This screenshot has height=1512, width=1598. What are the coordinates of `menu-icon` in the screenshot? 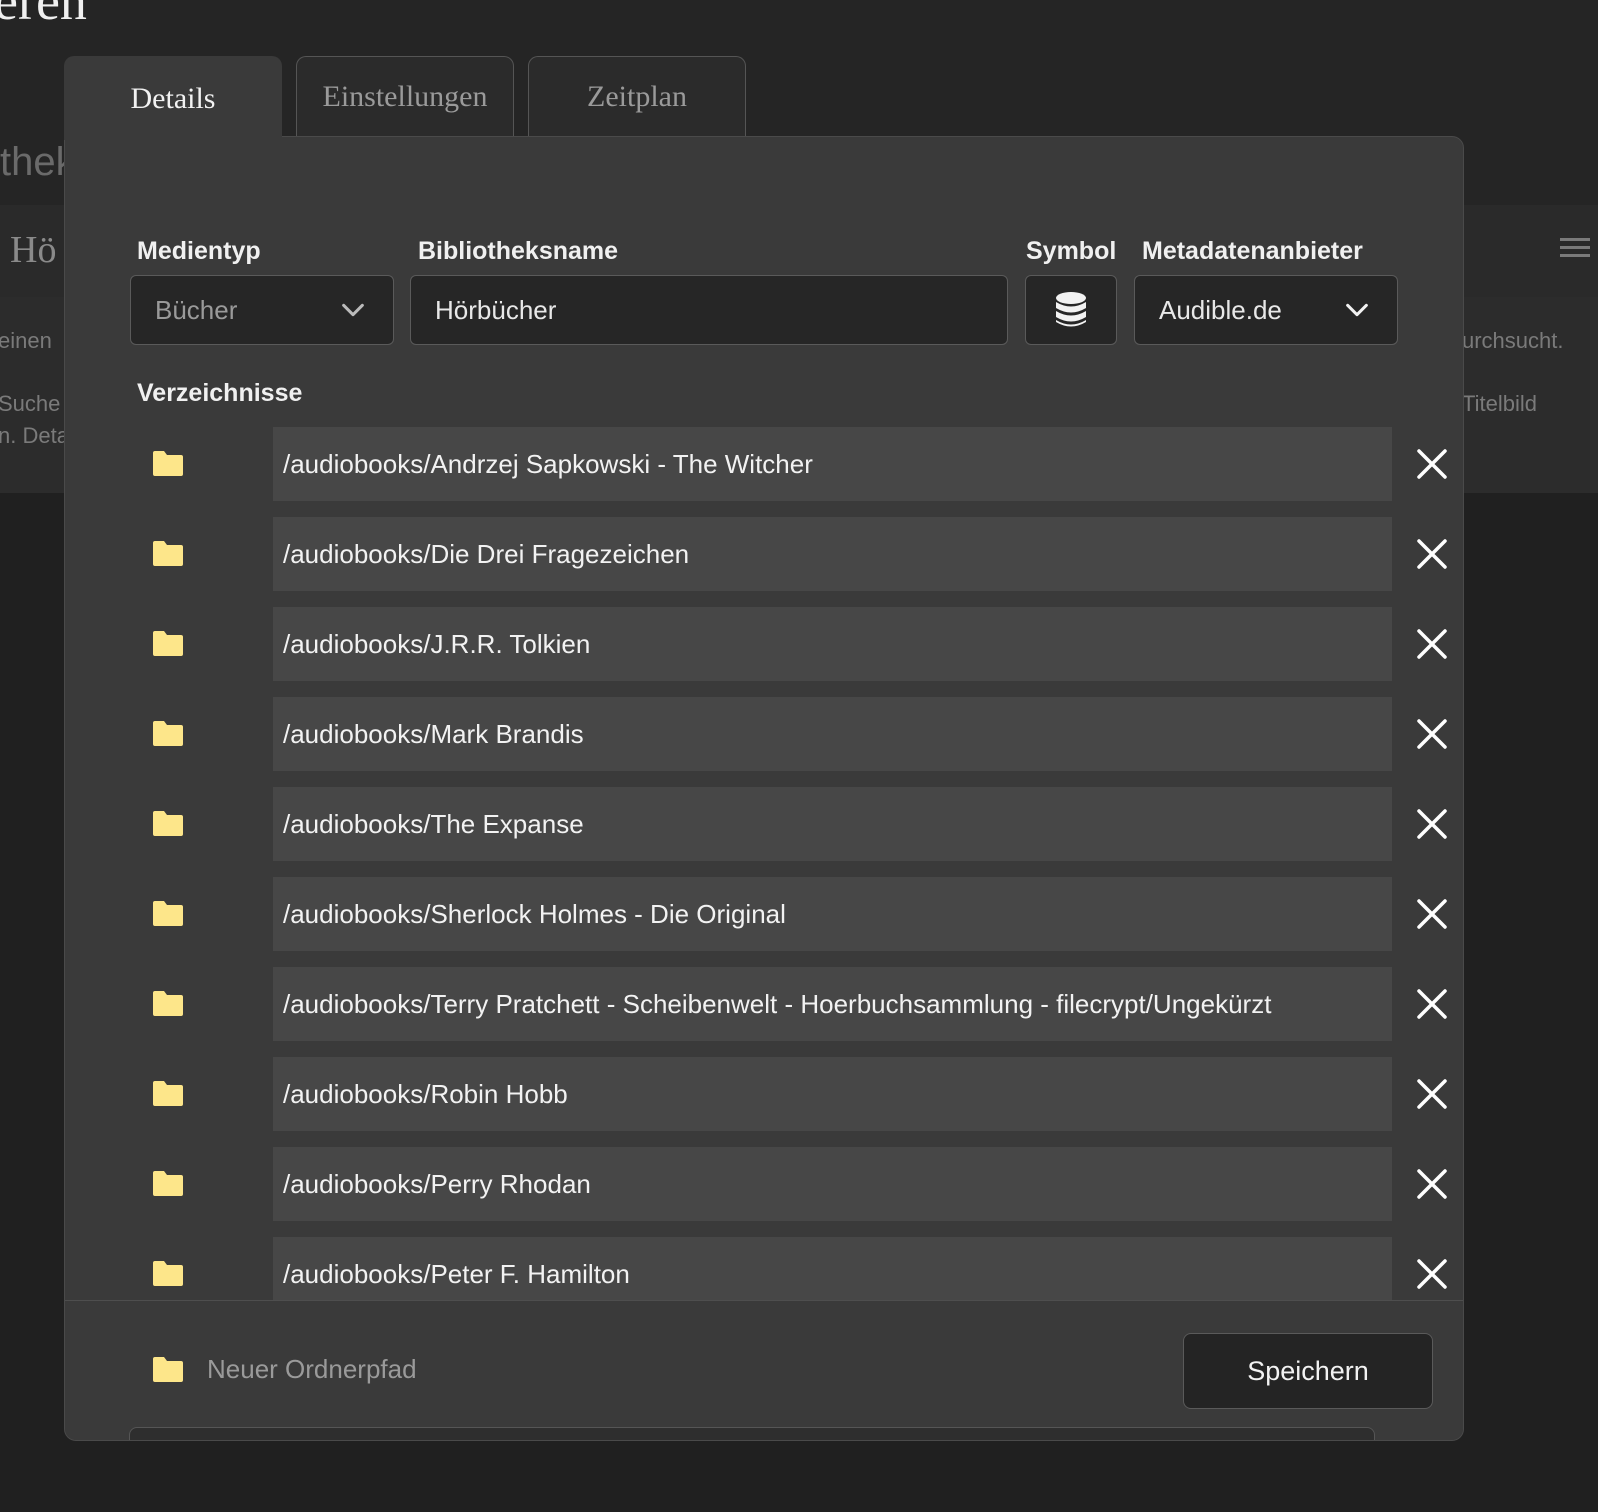 It's located at (1575, 250).